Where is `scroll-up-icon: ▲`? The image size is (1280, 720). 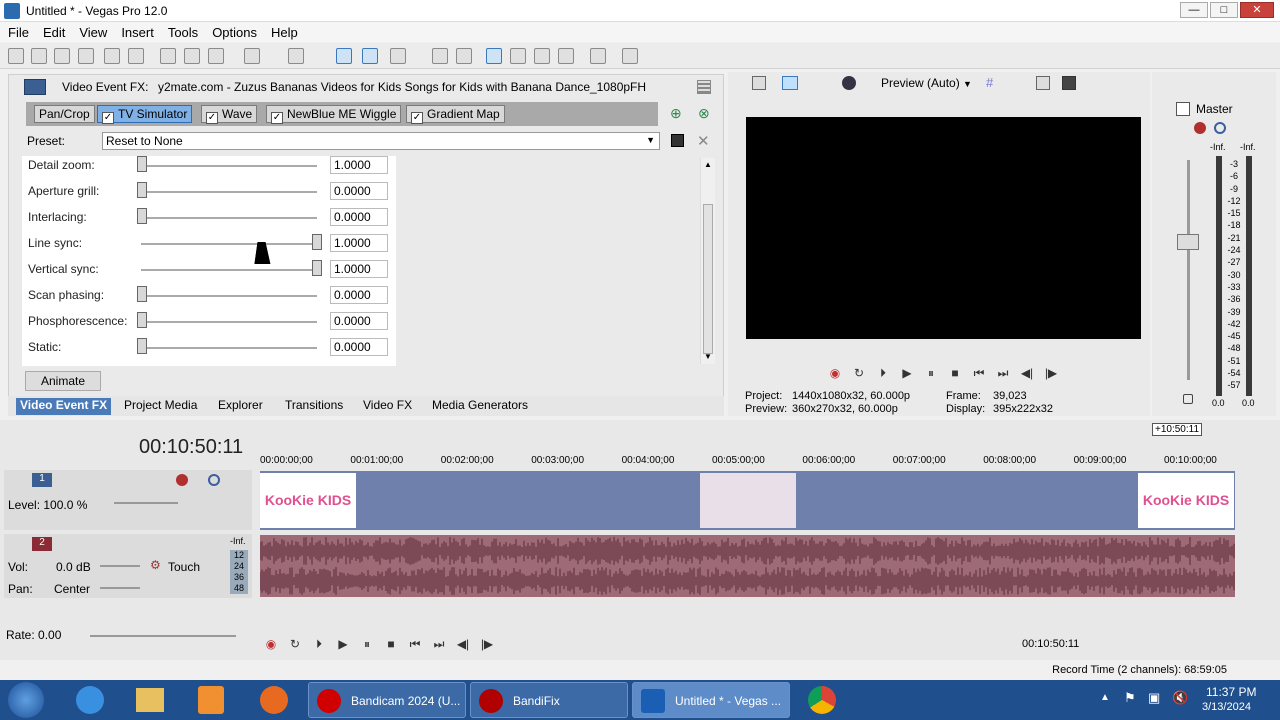
scroll-up-icon: ▲ is located at coordinates (708, 164).